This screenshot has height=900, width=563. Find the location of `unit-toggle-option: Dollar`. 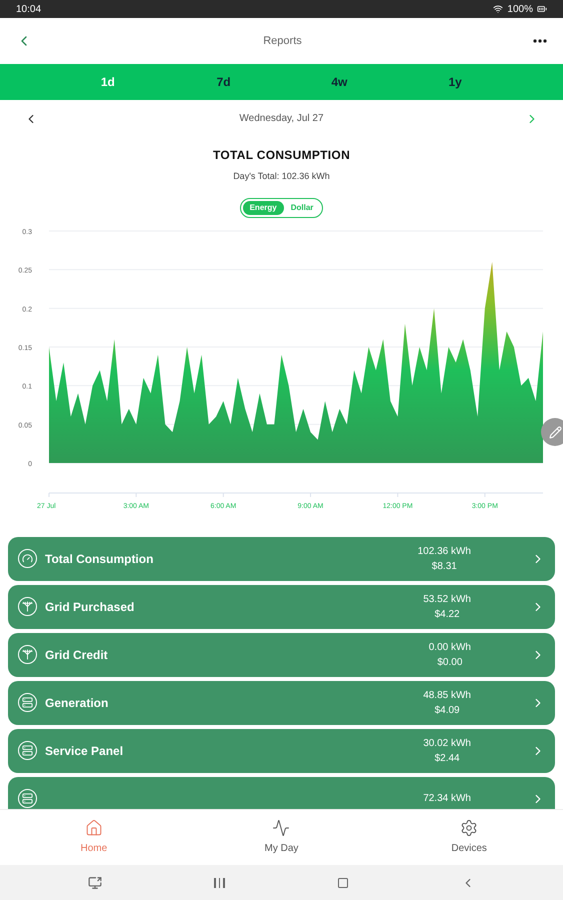

unit-toggle-option: Dollar is located at coordinates (302, 207).